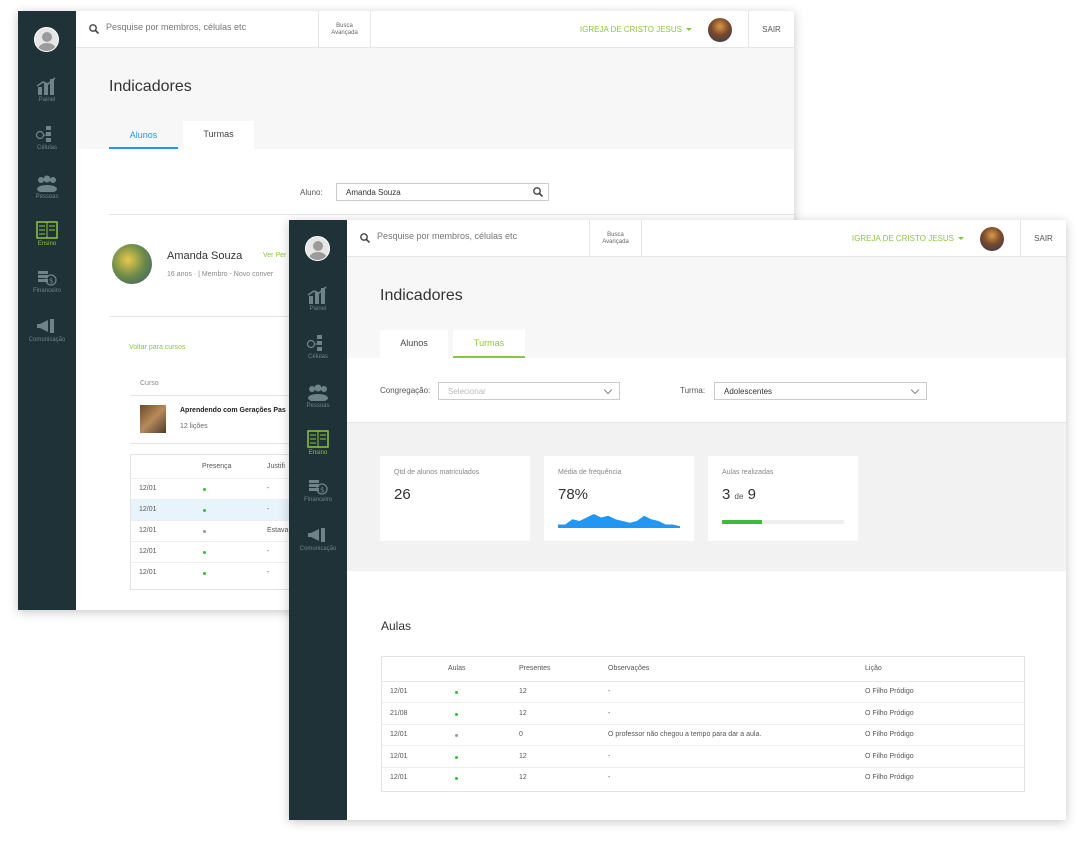 This screenshot has width=1084, height=844. I want to click on aulas-total: 9, so click(751, 494).